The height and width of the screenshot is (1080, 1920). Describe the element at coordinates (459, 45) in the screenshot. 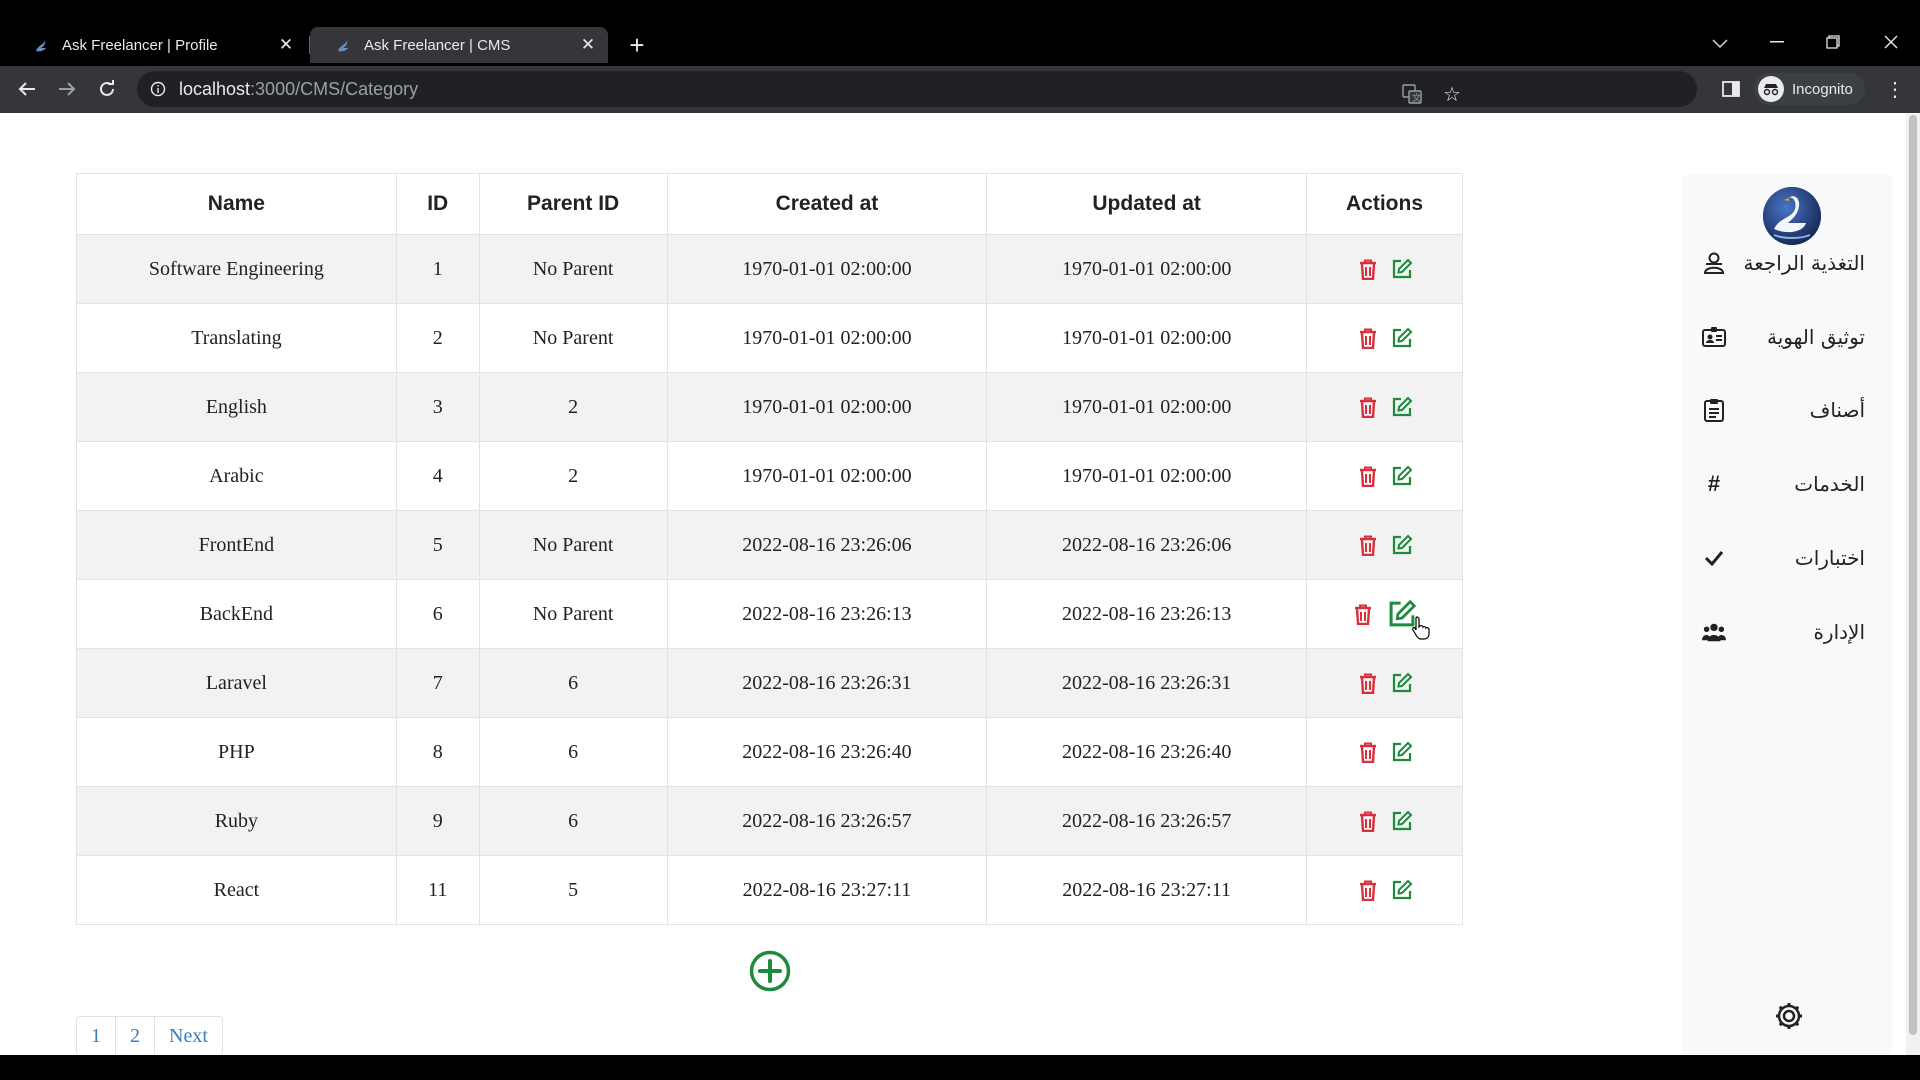

I see `tab-cms: Ask Freelancer | CMS ✕` at that location.